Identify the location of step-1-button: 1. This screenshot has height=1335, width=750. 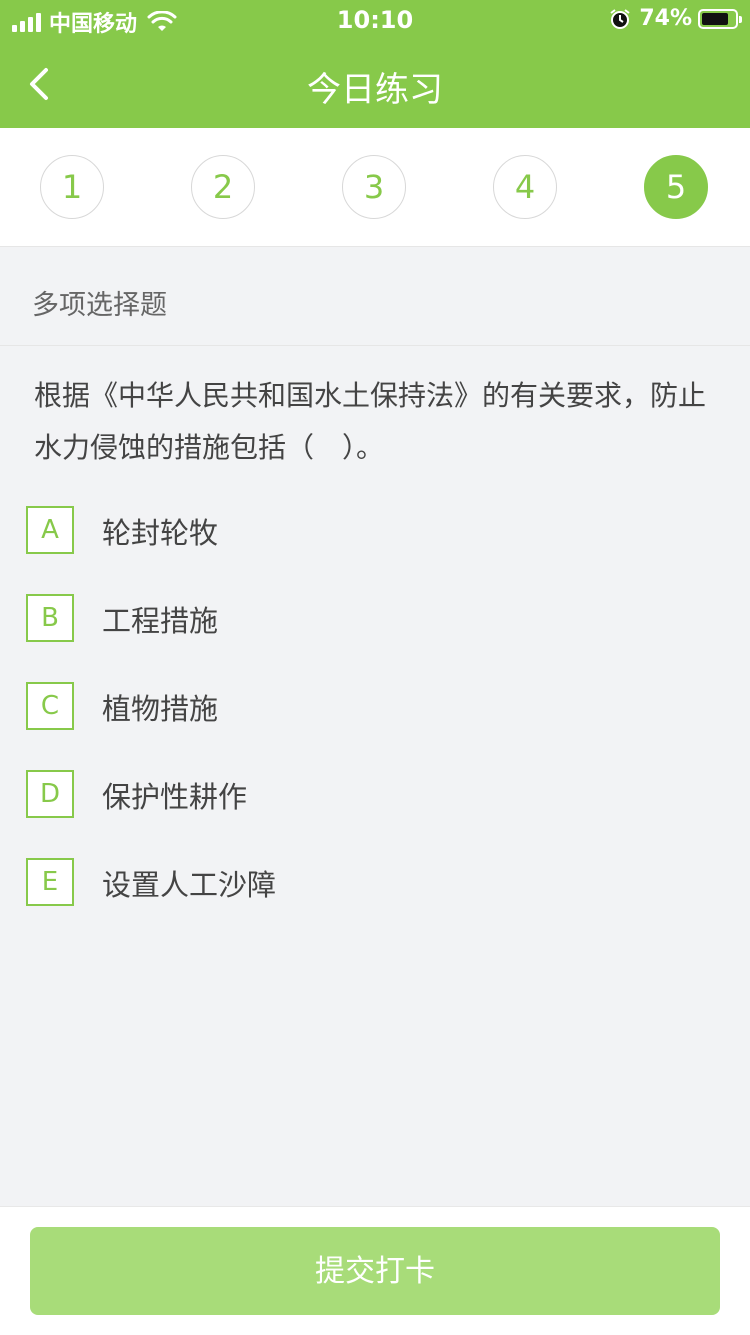
(72, 187).